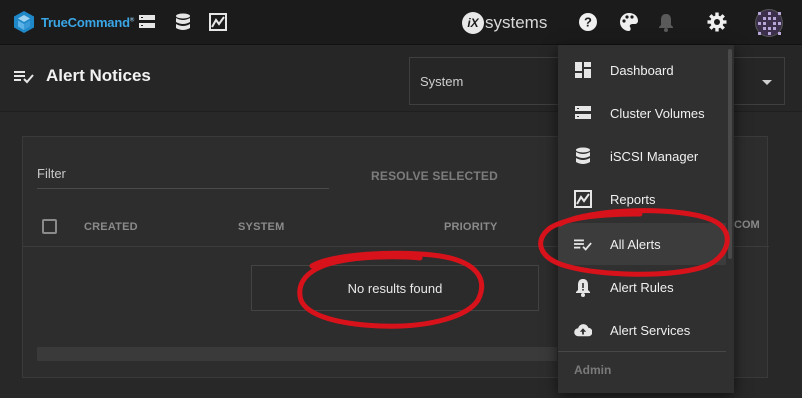 The width and height of the screenshot is (802, 398). I want to click on help-icon: ?, so click(588, 22).